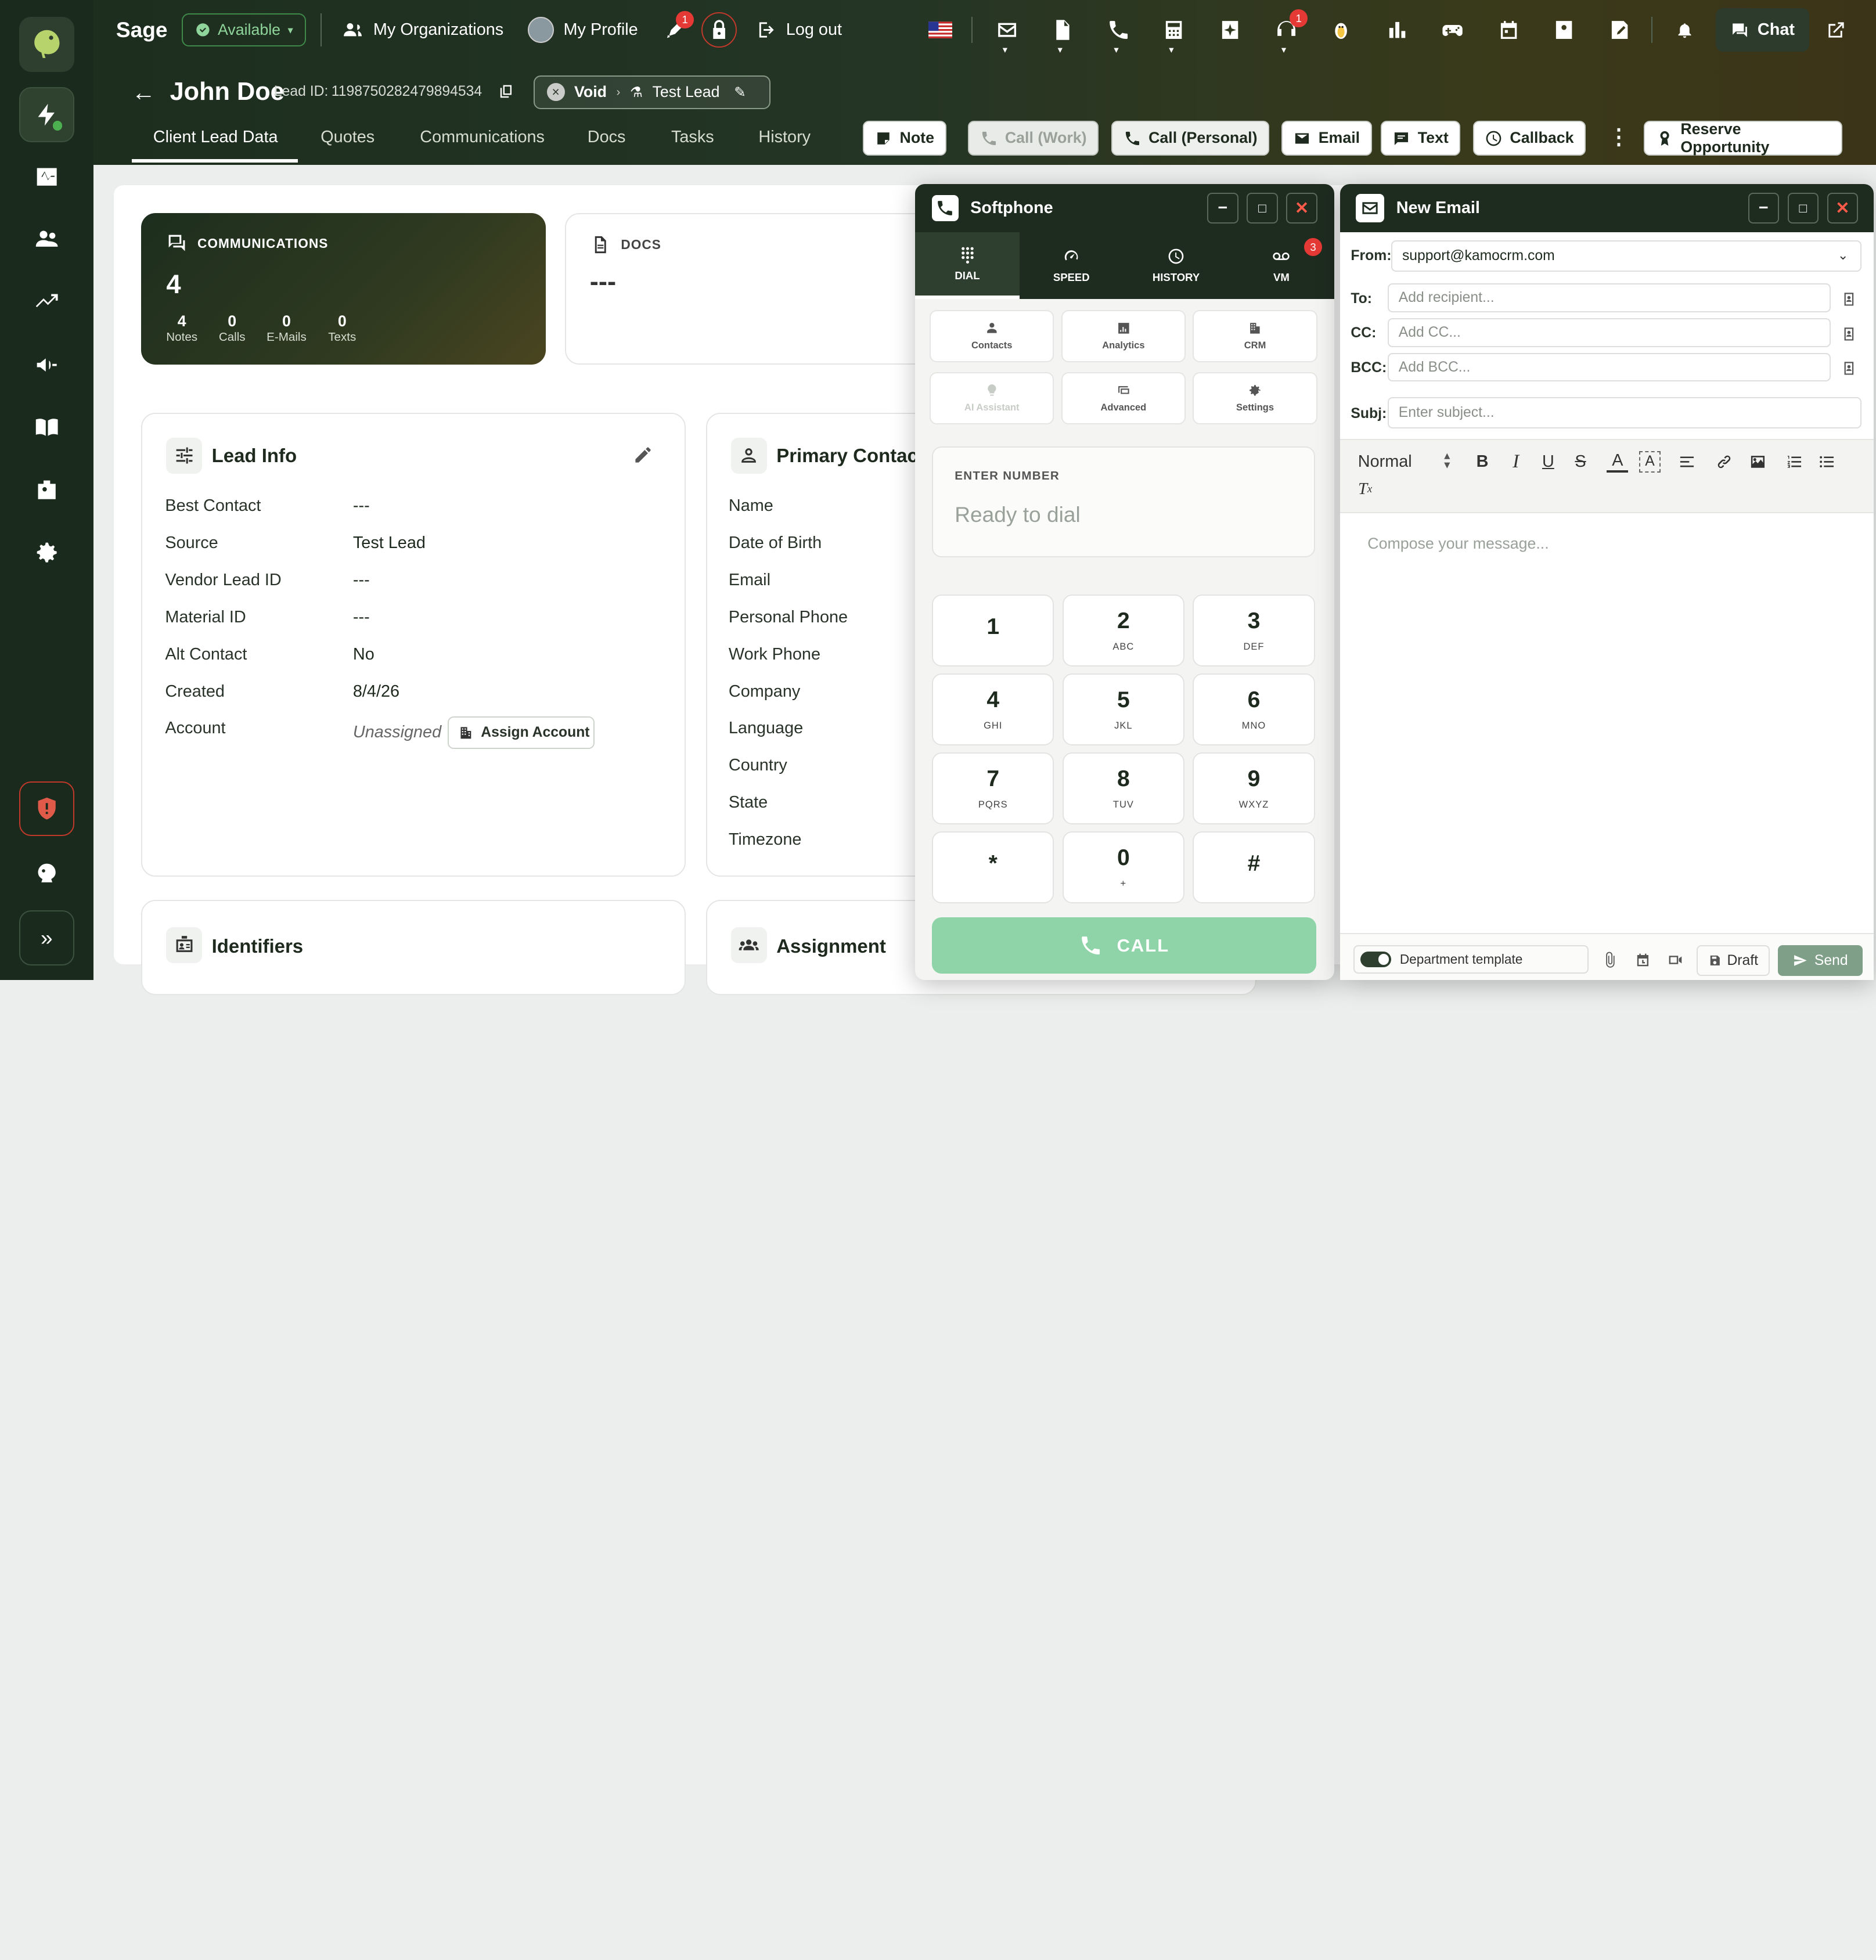 This screenshot has height=1960, width=1876. I want to click on sidebar-item-campaigns, so click(46, 365).